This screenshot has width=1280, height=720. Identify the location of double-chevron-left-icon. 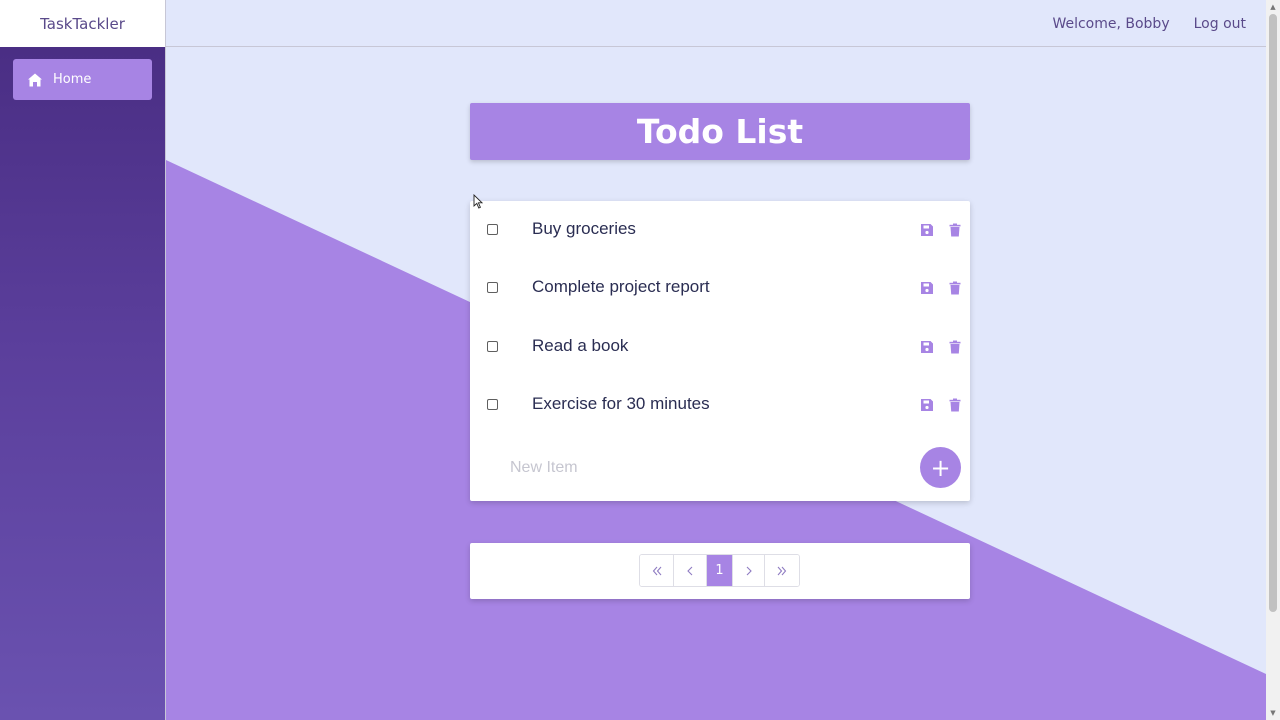
(656, 570).